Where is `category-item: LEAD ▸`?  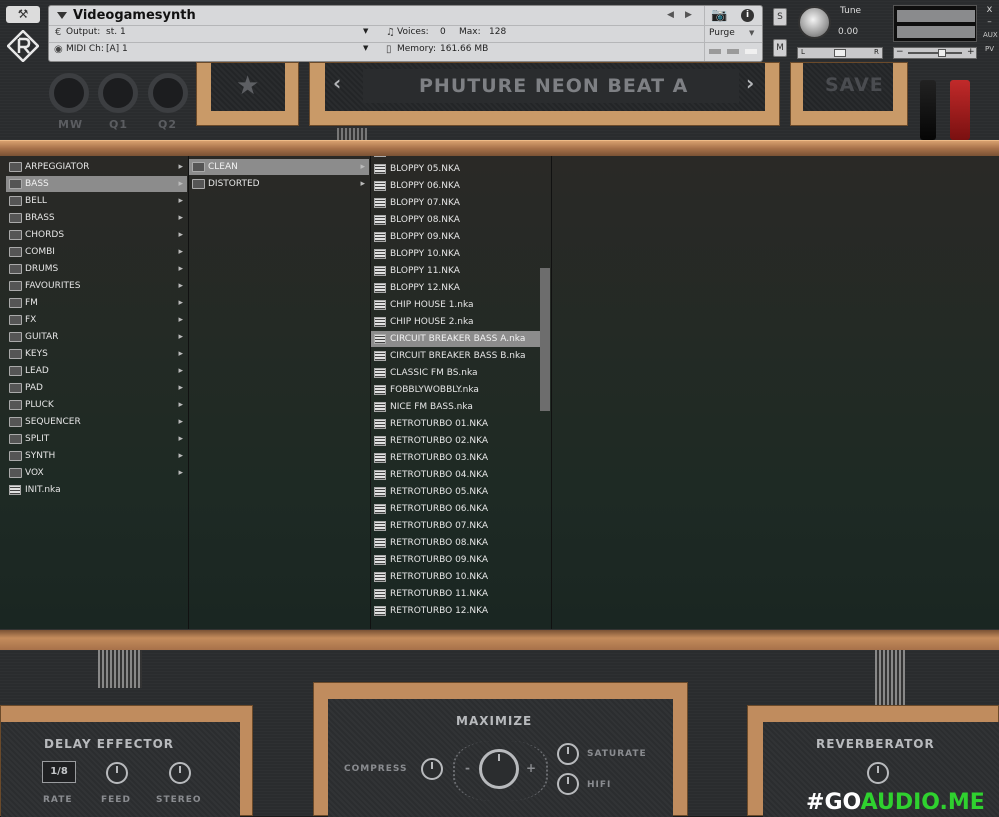 category-item: LEAD ▸ is located at coordinates (96, 371).